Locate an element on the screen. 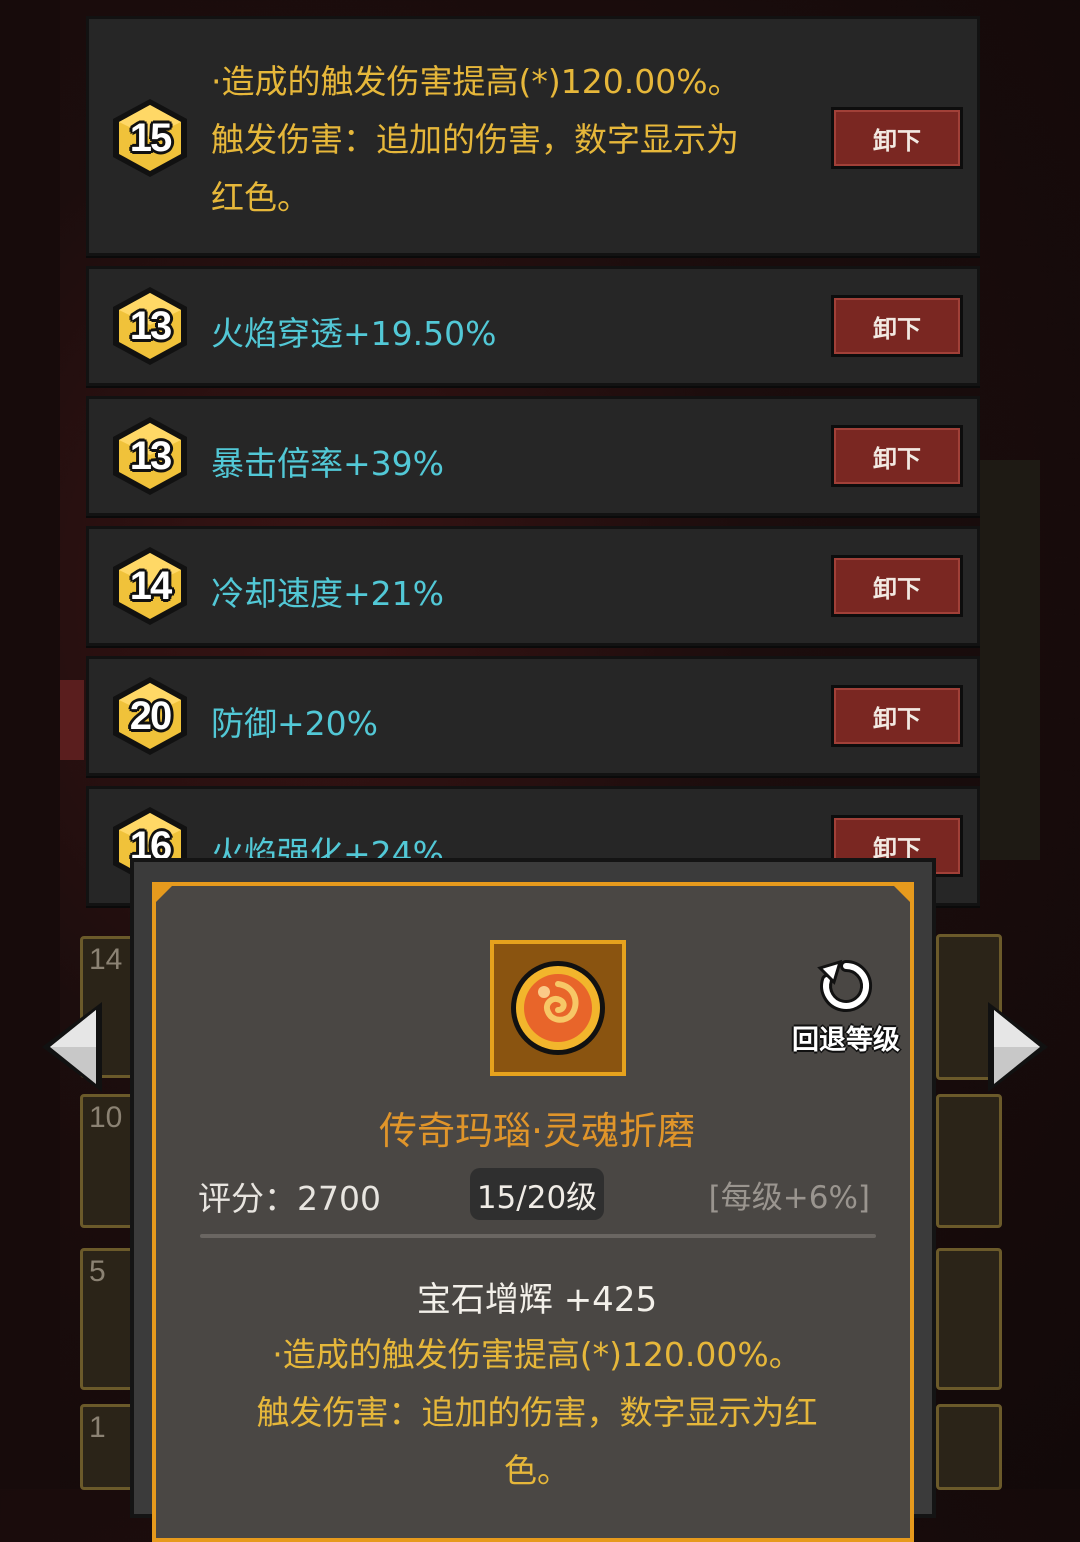 The image size is (1080, 1542). fire-agate-gem-icon is located at coordinates (558, 1008).